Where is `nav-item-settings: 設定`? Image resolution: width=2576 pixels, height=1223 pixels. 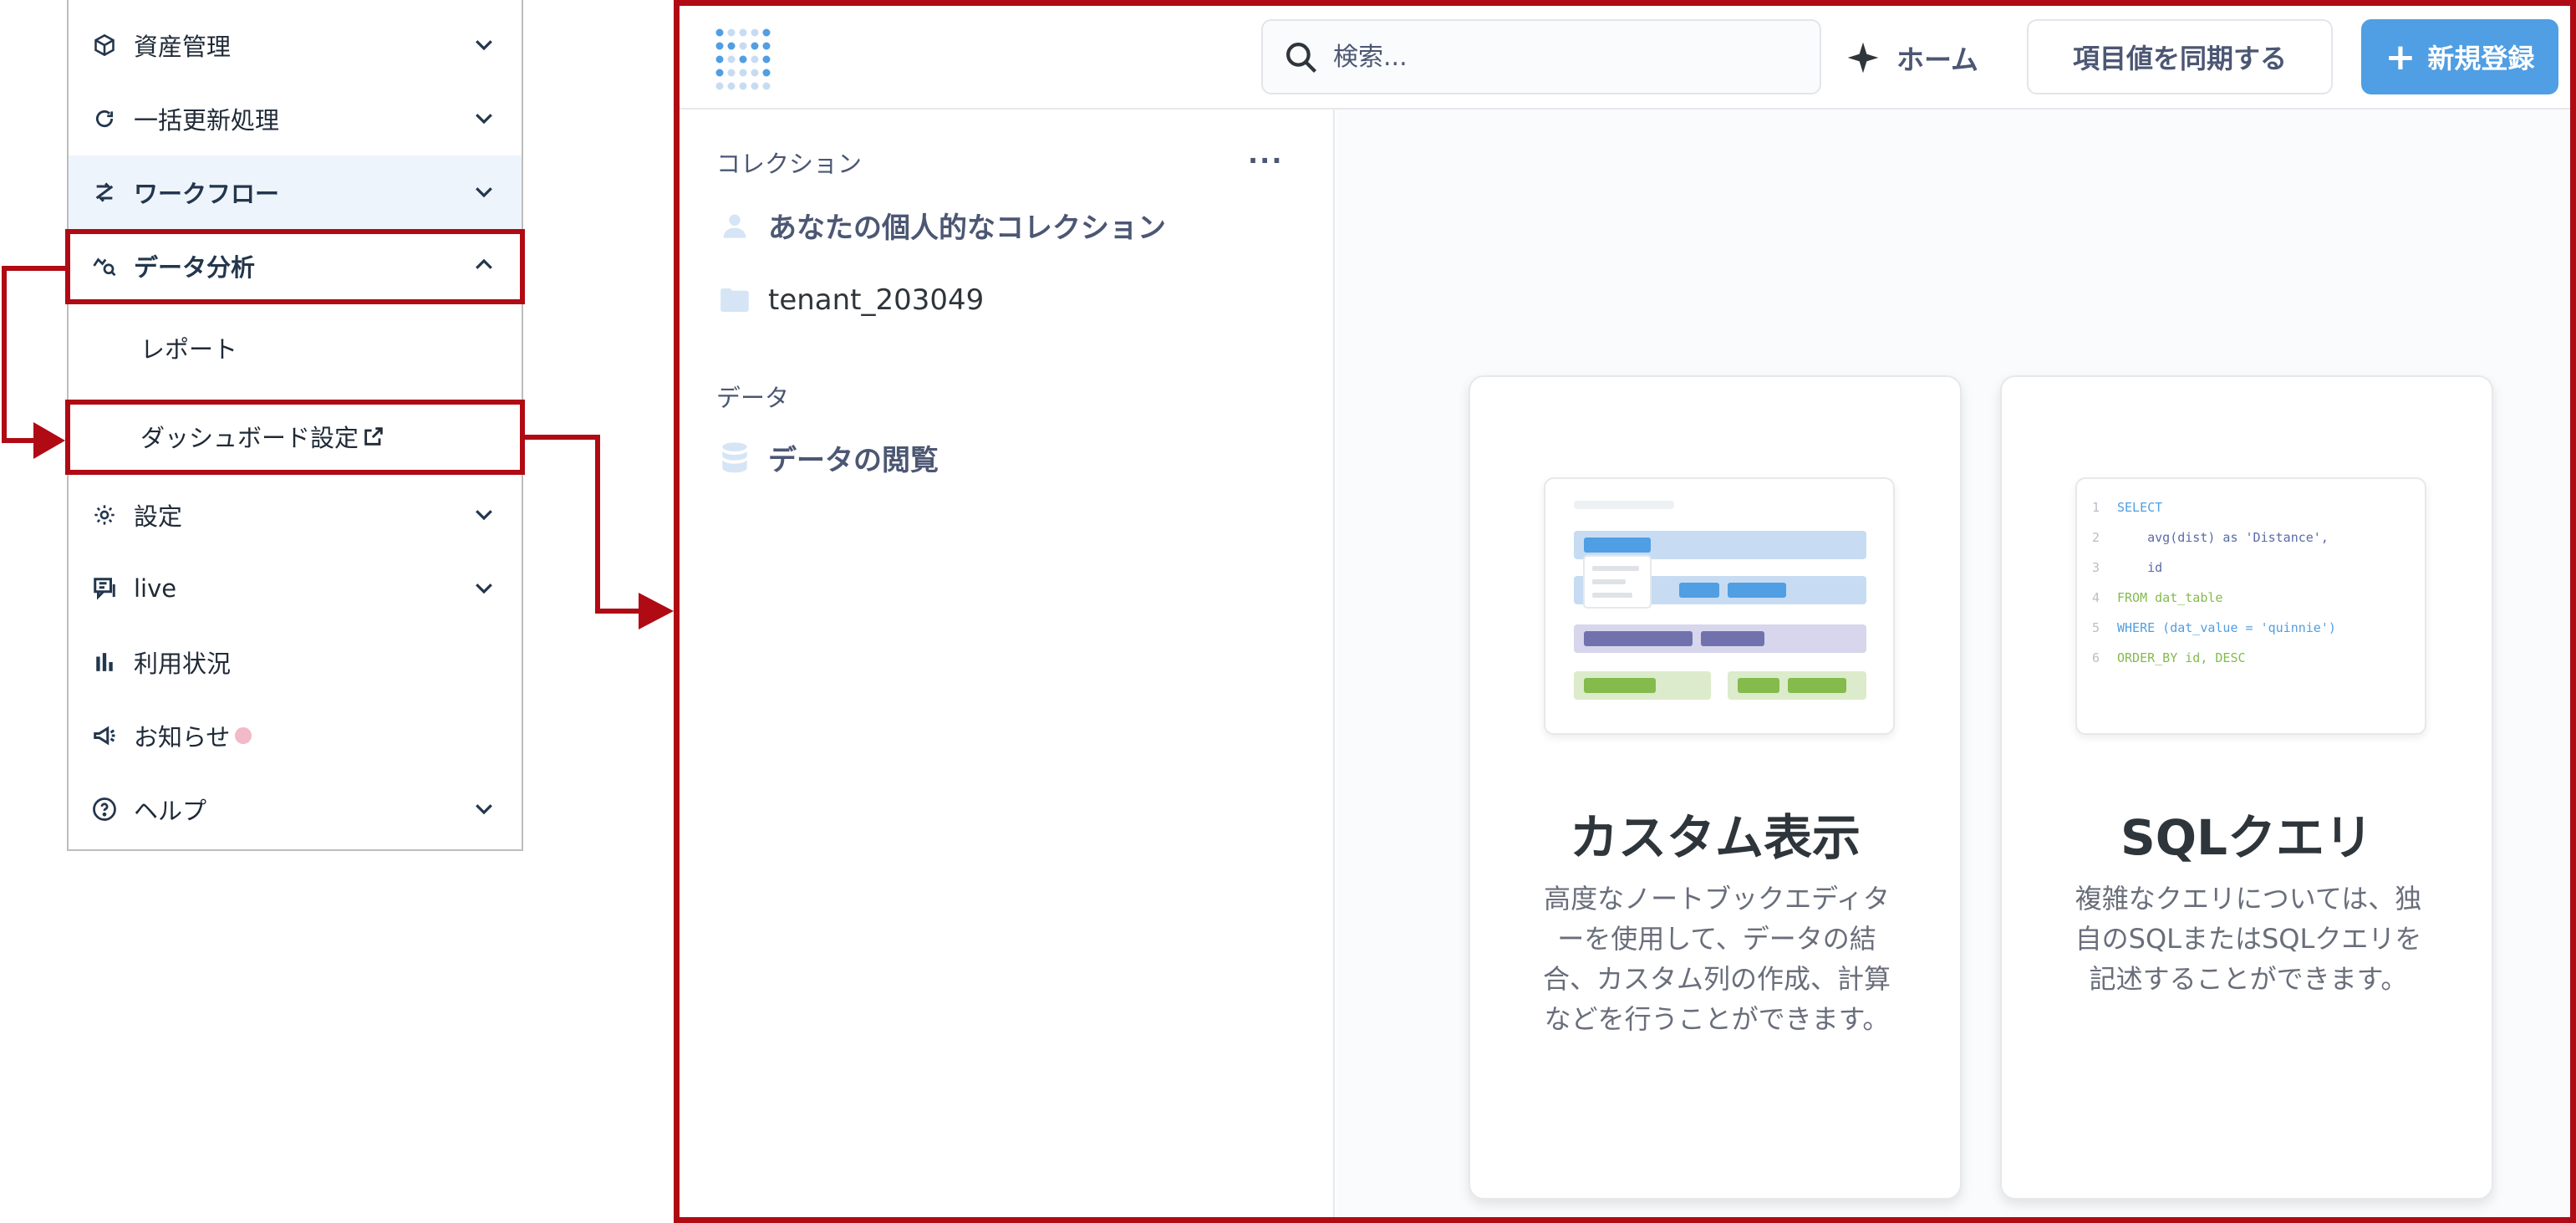
nav-item-settings: 設定 is located at coordinates (295, 515).